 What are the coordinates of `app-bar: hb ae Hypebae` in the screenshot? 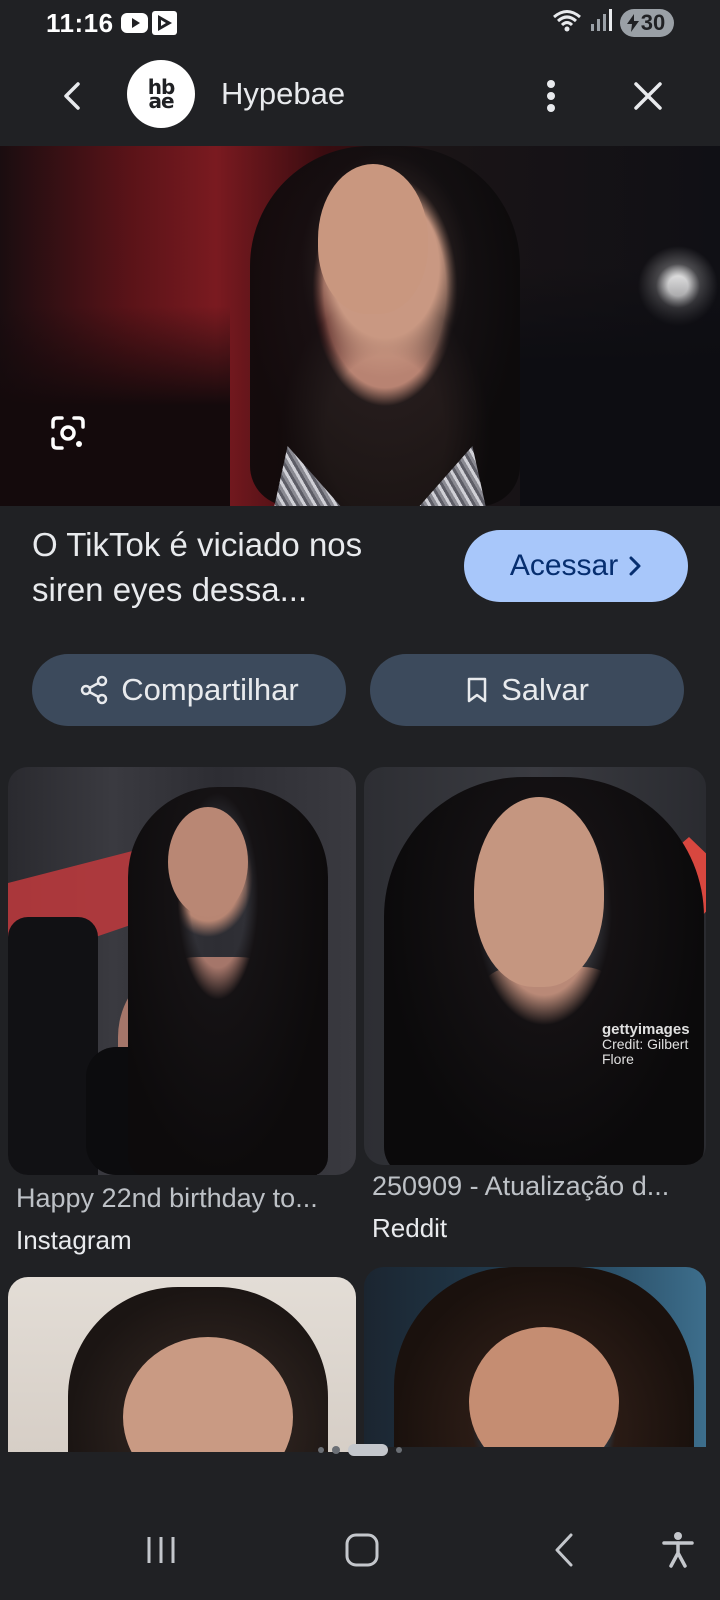 It's located at (360, 97).